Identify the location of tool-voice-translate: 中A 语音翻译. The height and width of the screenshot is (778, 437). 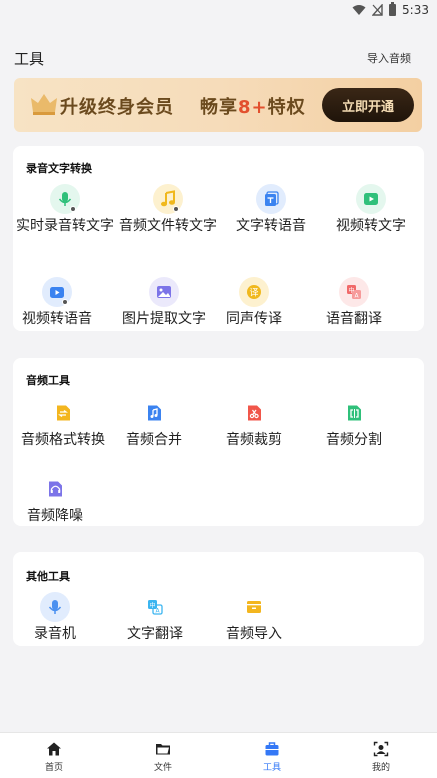
(354, 302).